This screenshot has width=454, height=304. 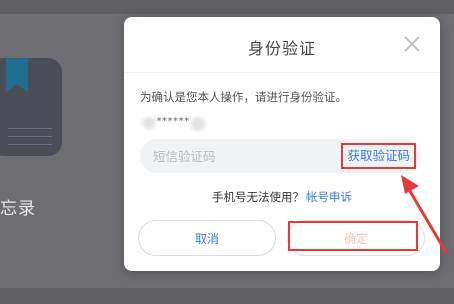 I want to click on notes-lines, so click(x=30, y=140).